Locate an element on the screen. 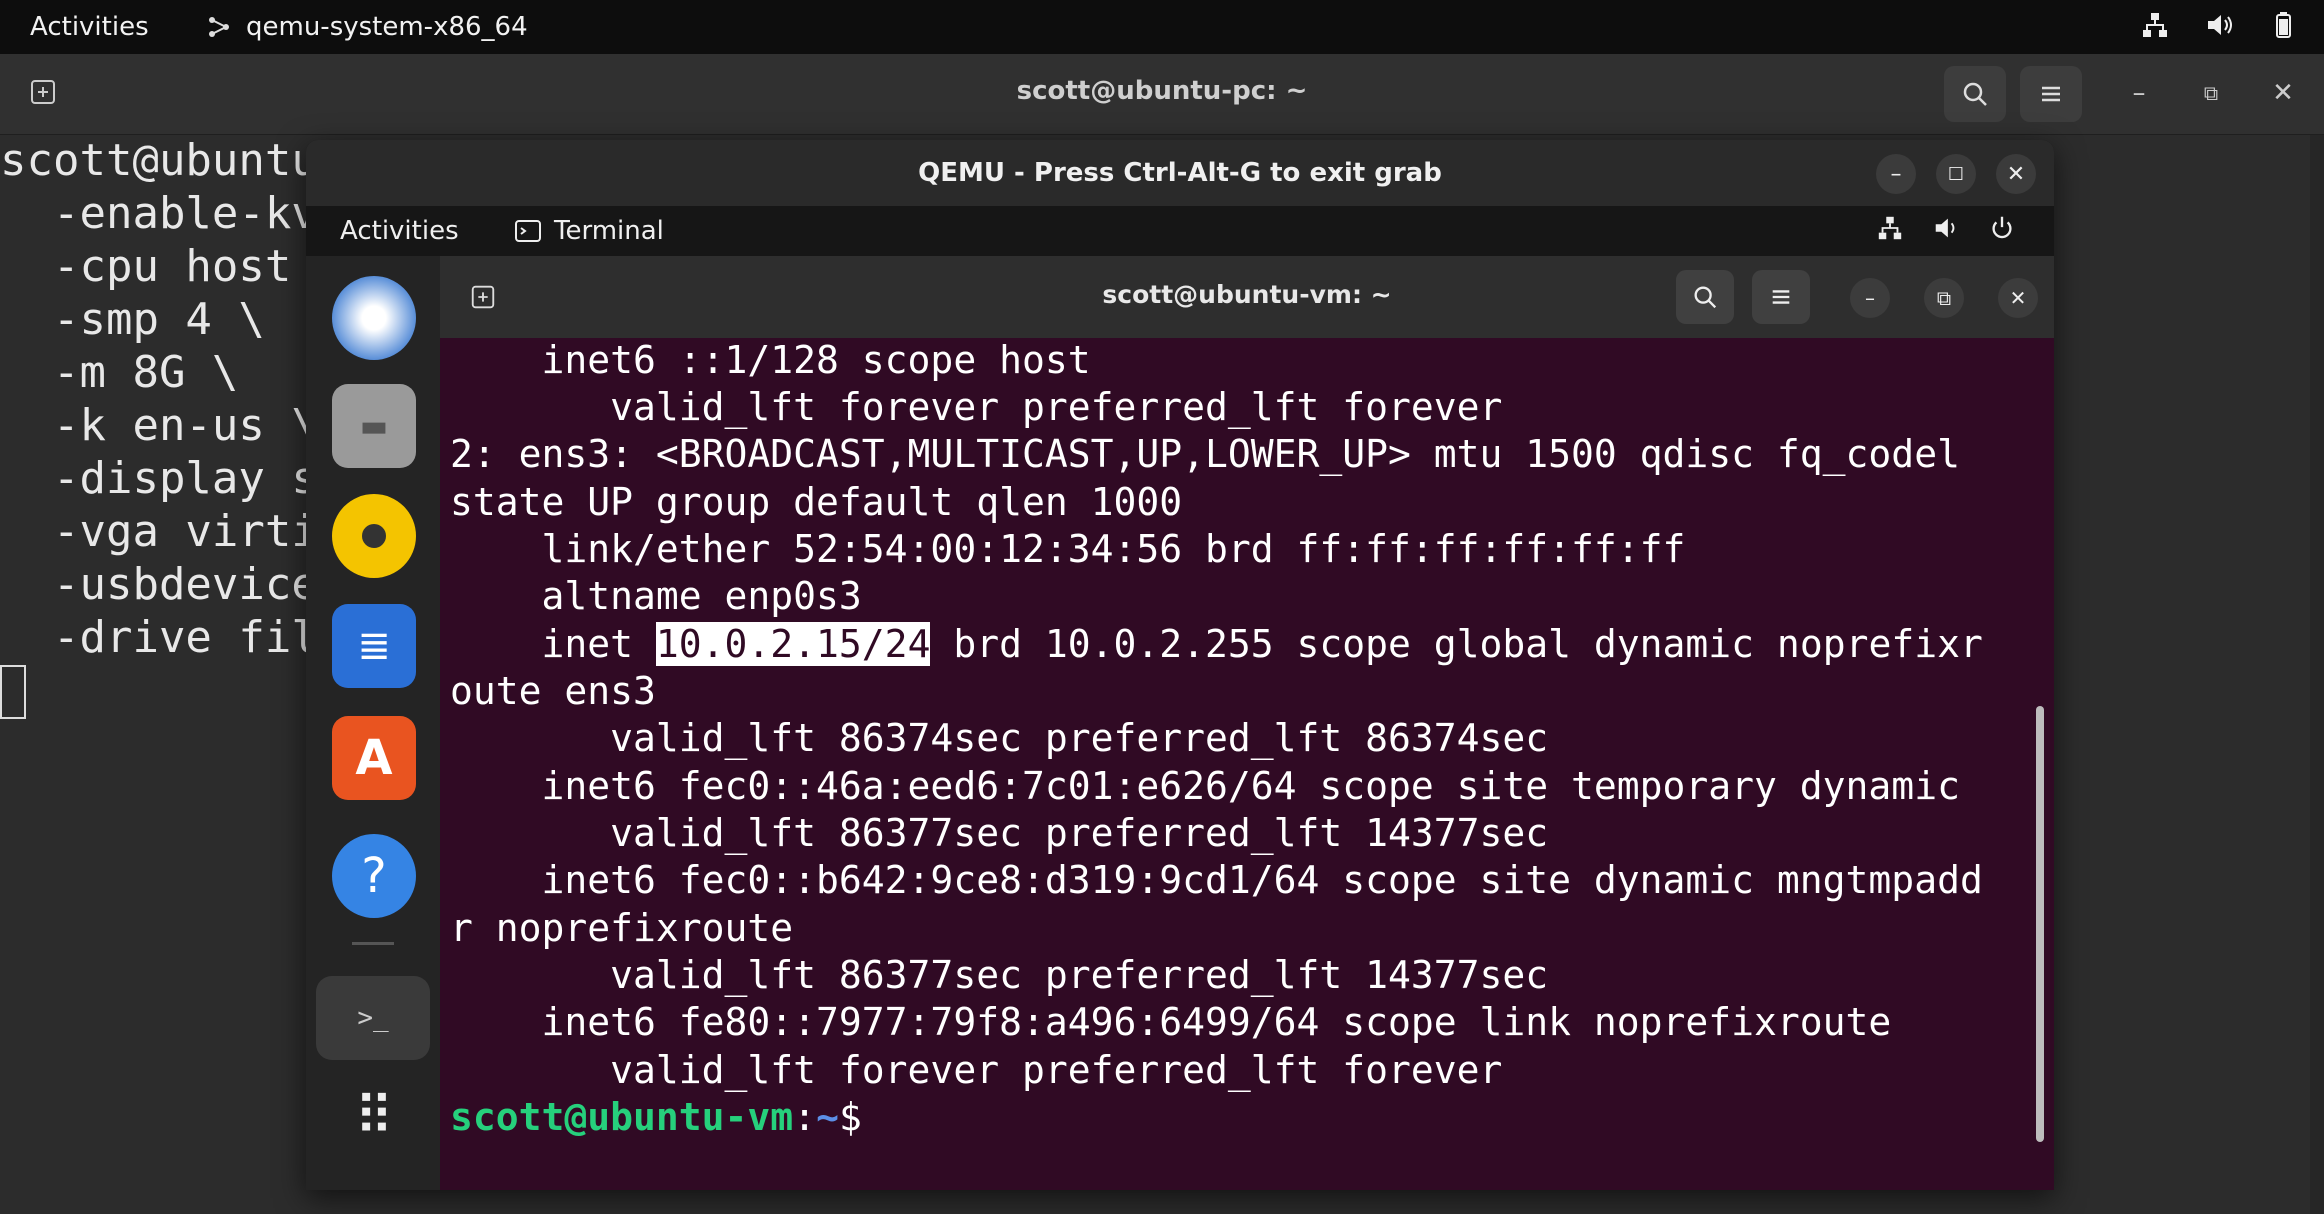 Image resolution: width=2324 pixels, height=1214 pixels. host-terminal-line: -drive fil is located at coordinates (159, 637).